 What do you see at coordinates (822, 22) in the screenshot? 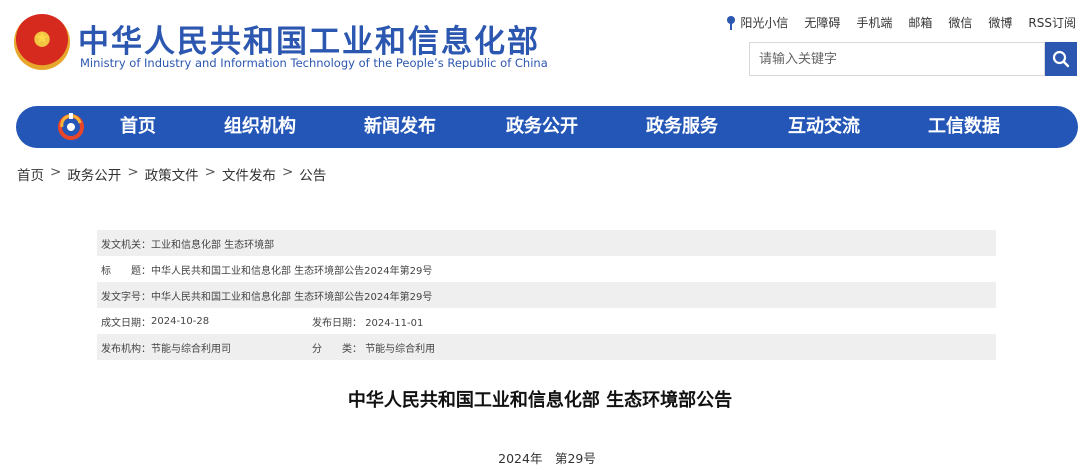
I see `toplink-accessibility: 无障碍` at bounding box center [822, 22].